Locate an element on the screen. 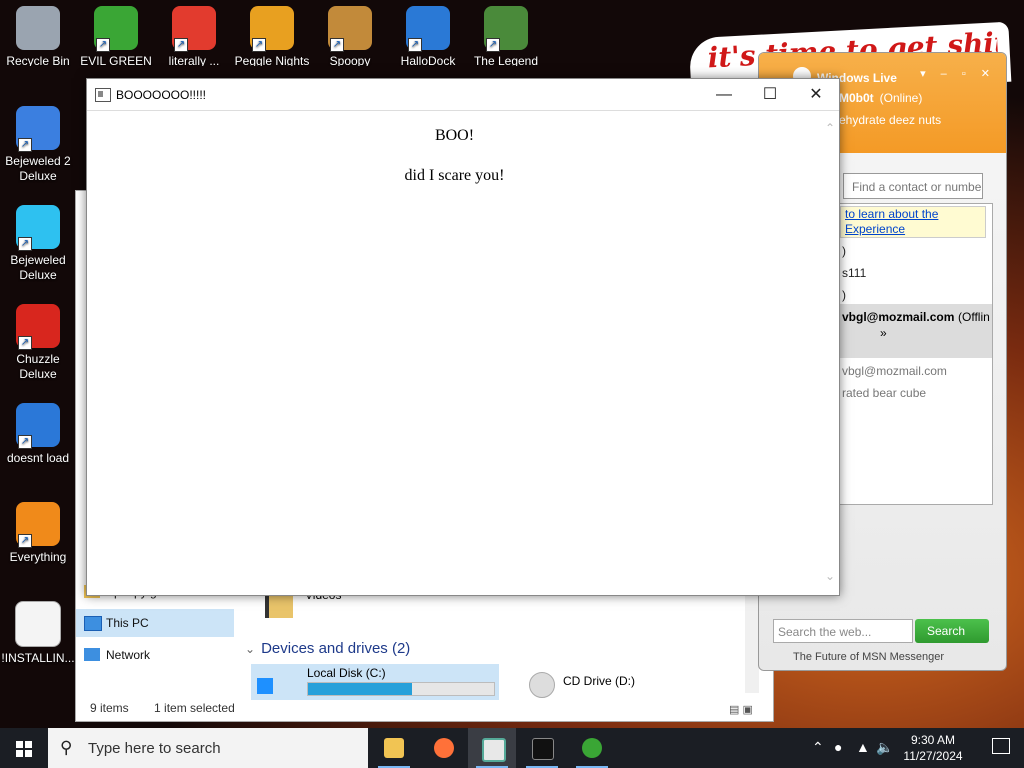 Image resolution: width=1024 pixels, height=768 pixels. taskbar-search-box: ⚲ Type here to search is located at coordinates (208, 748).